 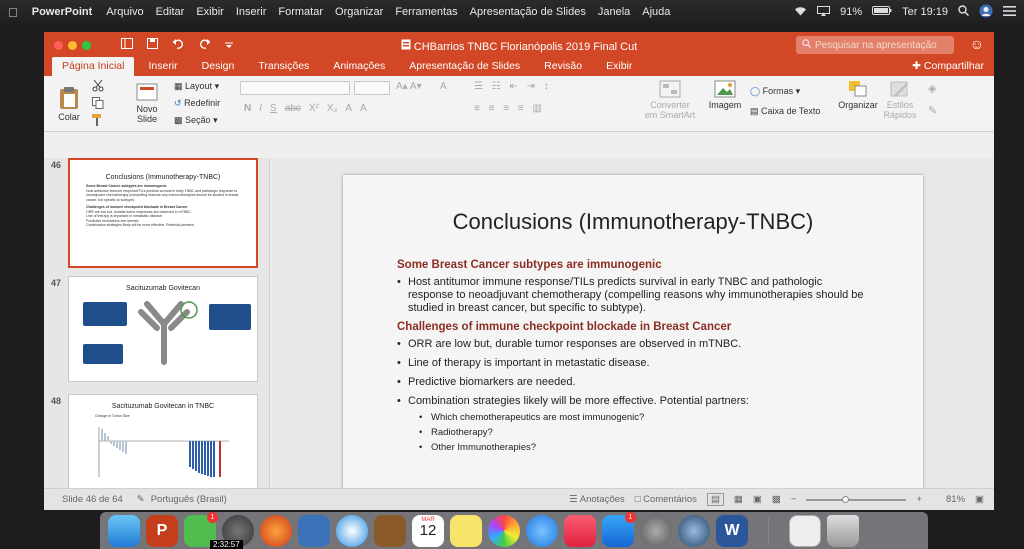 I want to click on zoom-slider-thumb, so click(x=846, y=499).